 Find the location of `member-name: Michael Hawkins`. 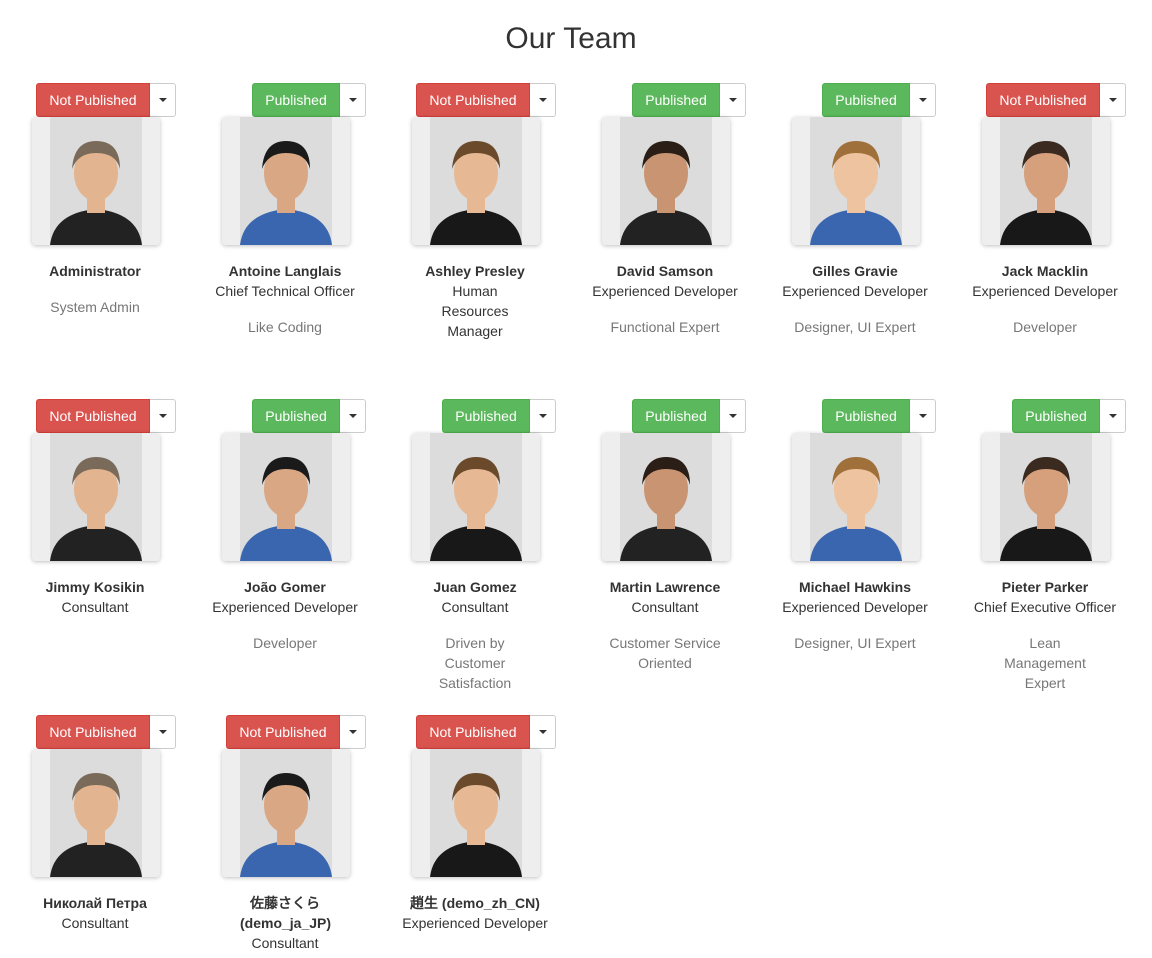

member-name: Michael Hawkins is located at coordinates (855, 587).